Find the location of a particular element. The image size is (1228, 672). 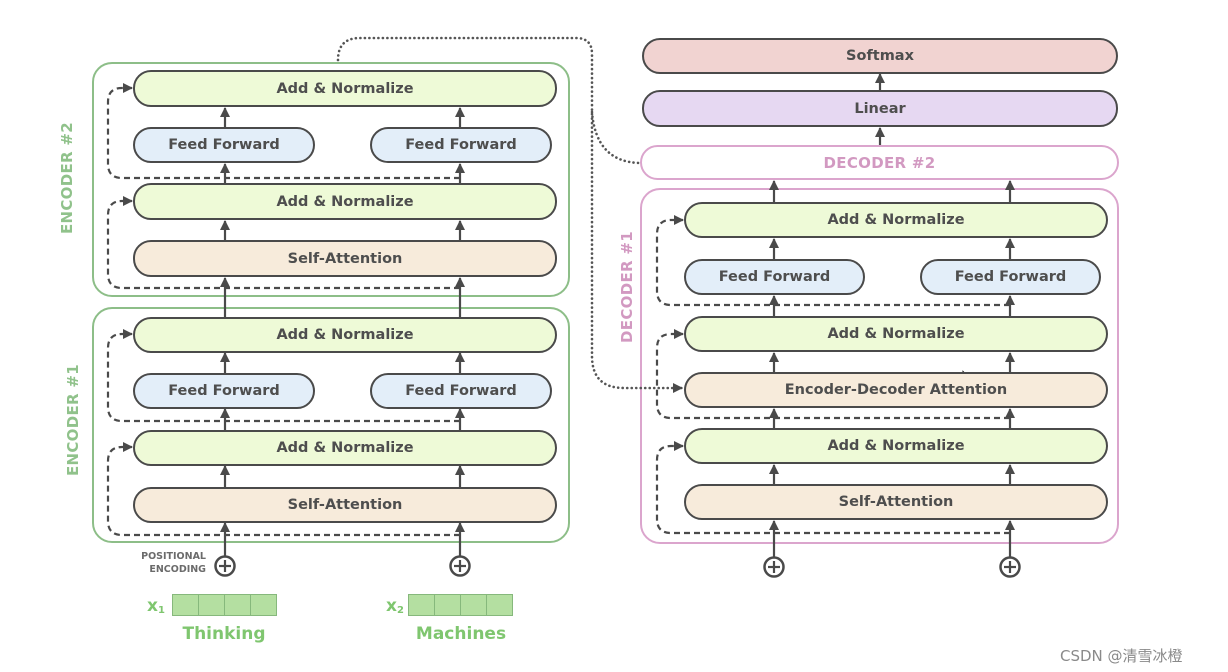

encoder-1-feed-forward-left: Feed Forward is located at coordinates (224, 391).